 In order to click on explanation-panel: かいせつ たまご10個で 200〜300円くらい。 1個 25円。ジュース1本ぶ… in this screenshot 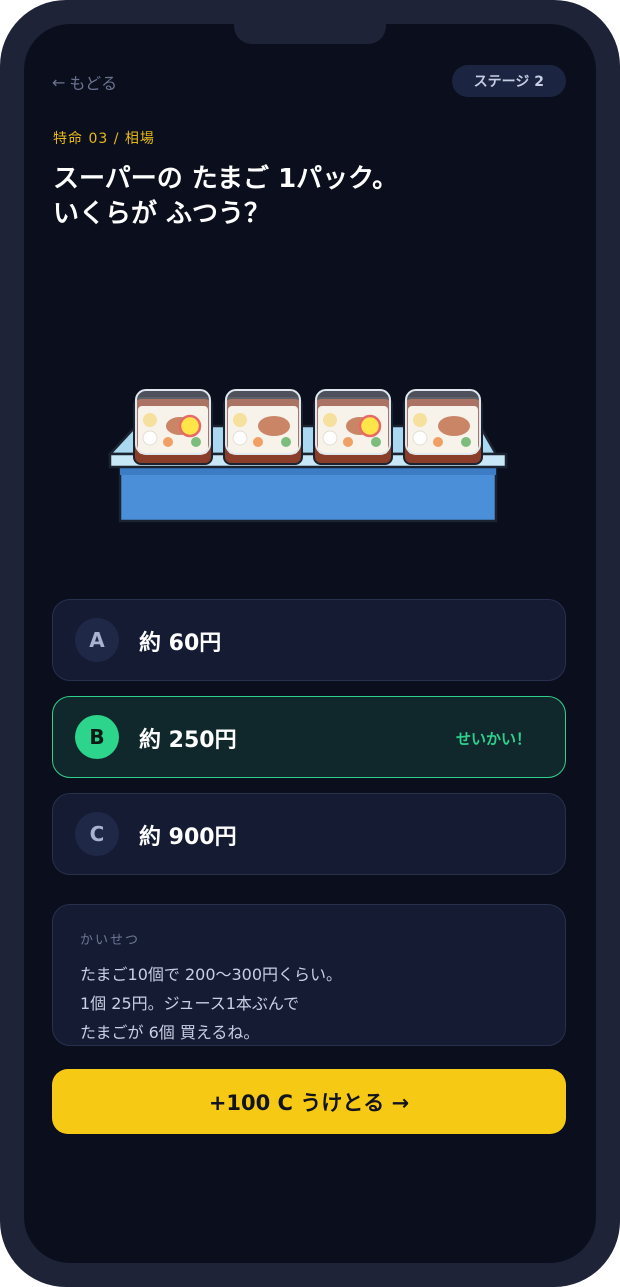, I will do `click(309, 975)`.